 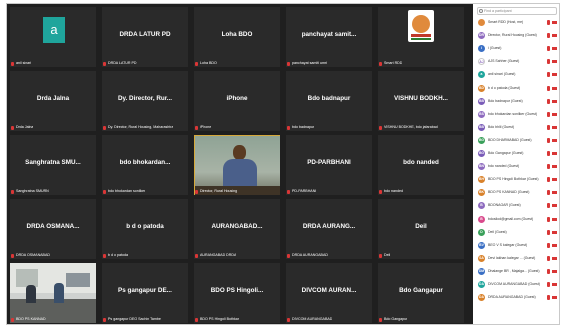 I want to click on participant-list-scrollbar, so click(x=559, y=40).